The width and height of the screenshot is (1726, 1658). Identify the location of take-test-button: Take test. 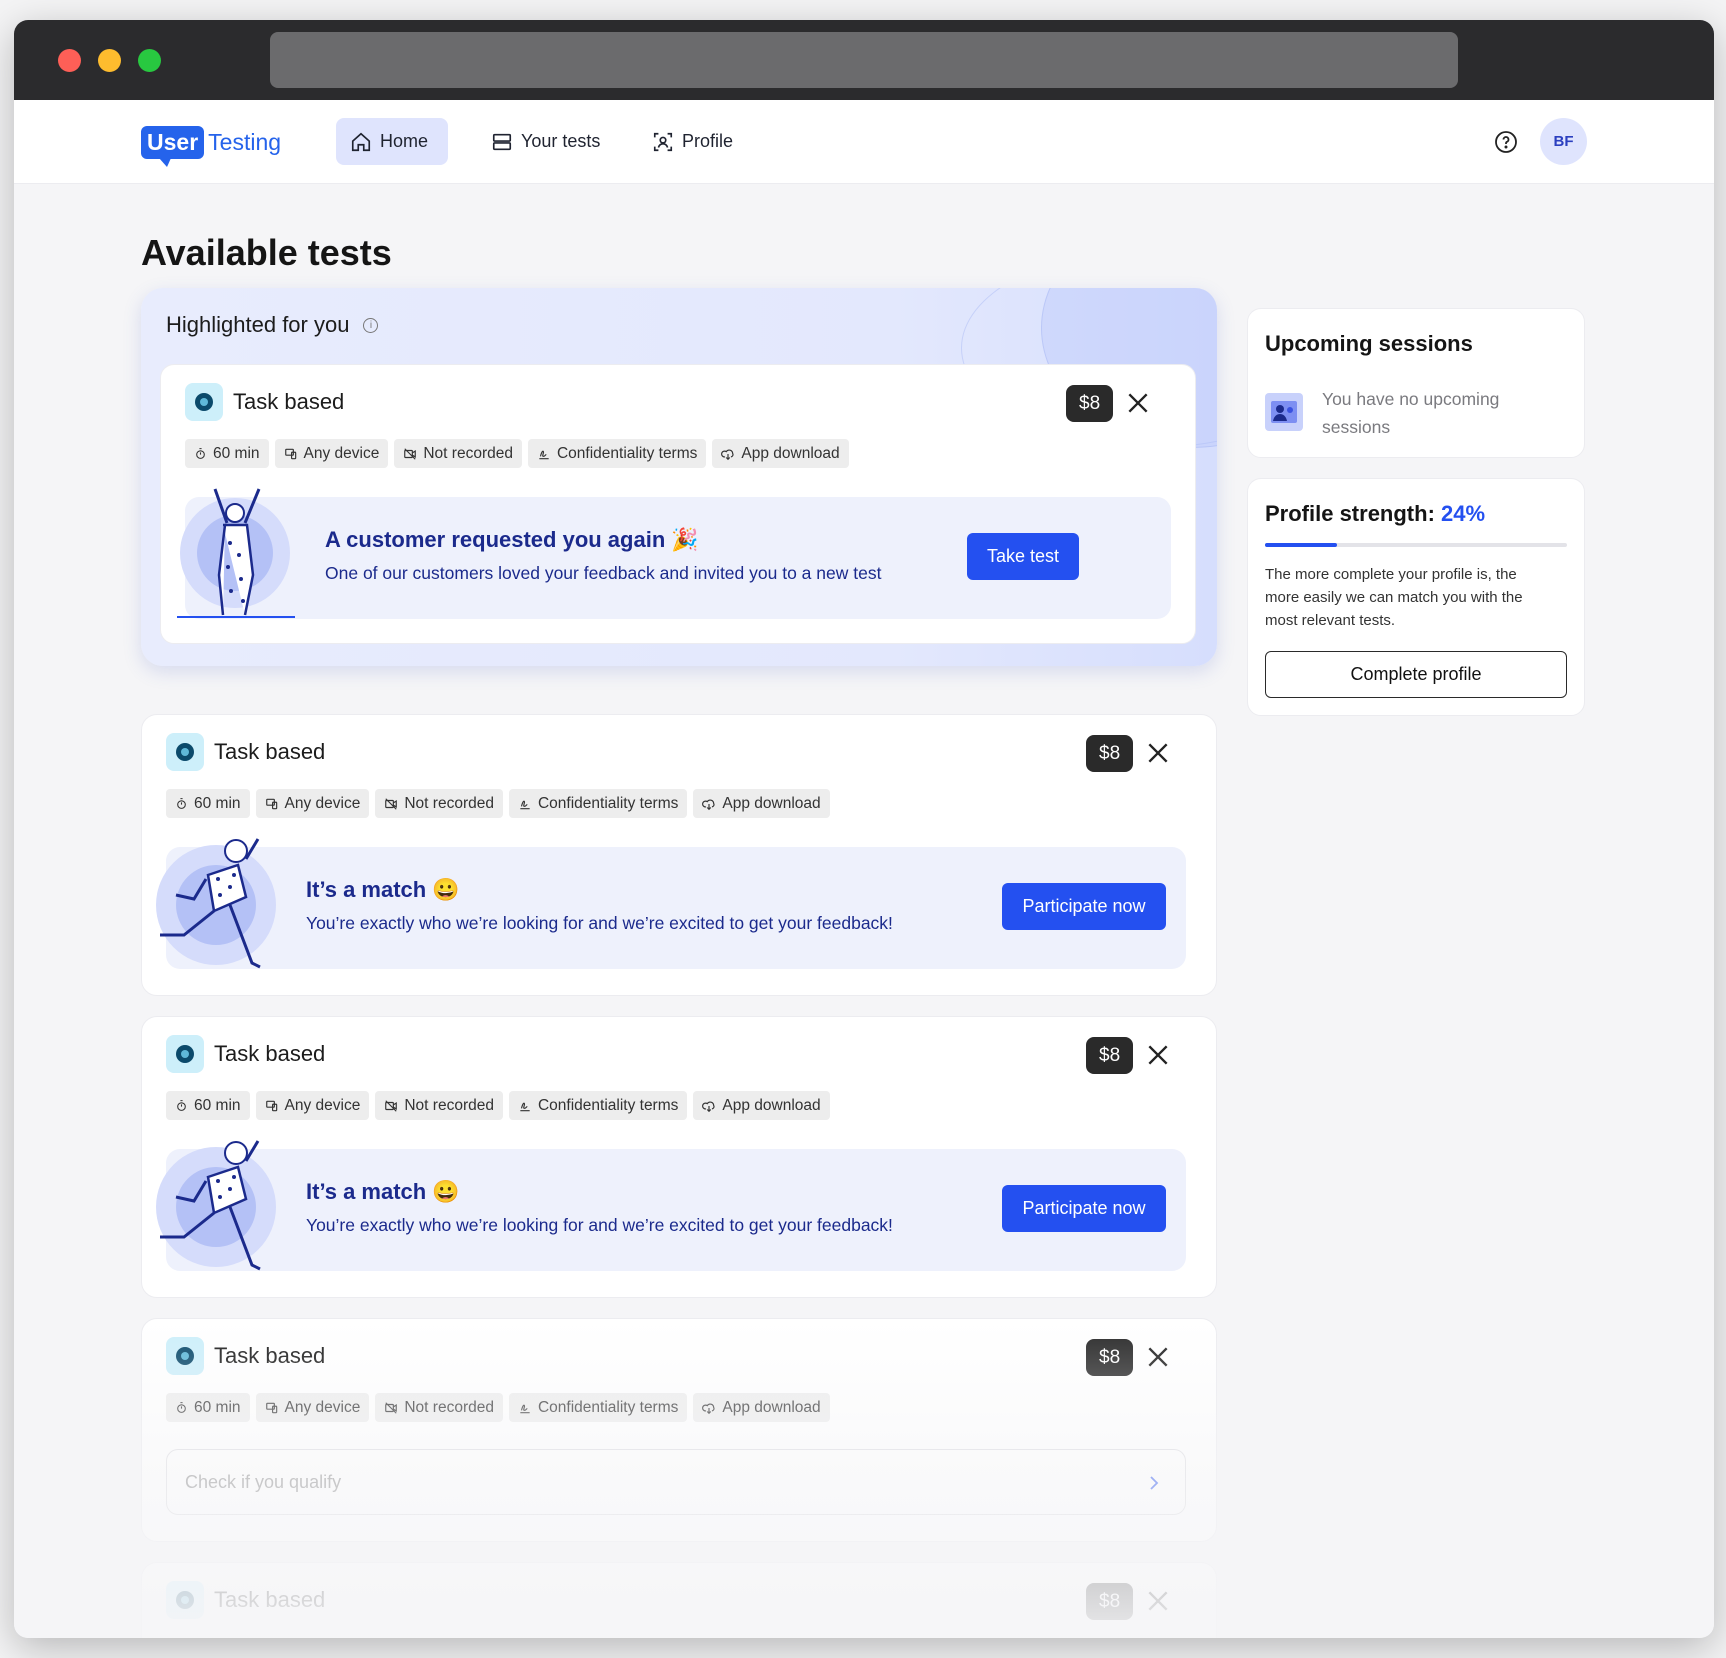
(1023, 556).